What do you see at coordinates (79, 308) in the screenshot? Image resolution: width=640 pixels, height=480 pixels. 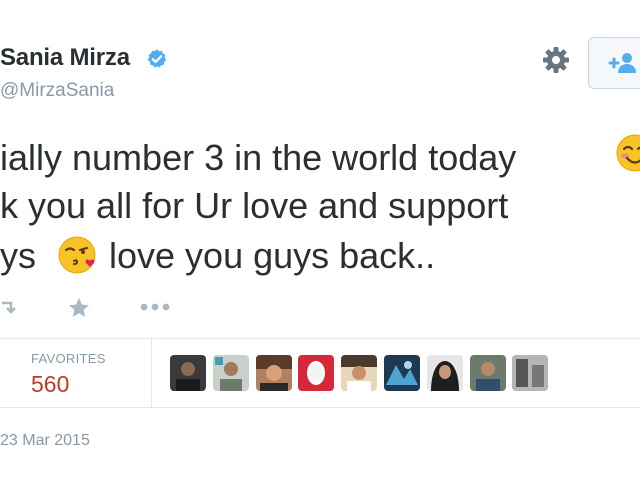 I see `star-icon` at bounding box center [79, 308].